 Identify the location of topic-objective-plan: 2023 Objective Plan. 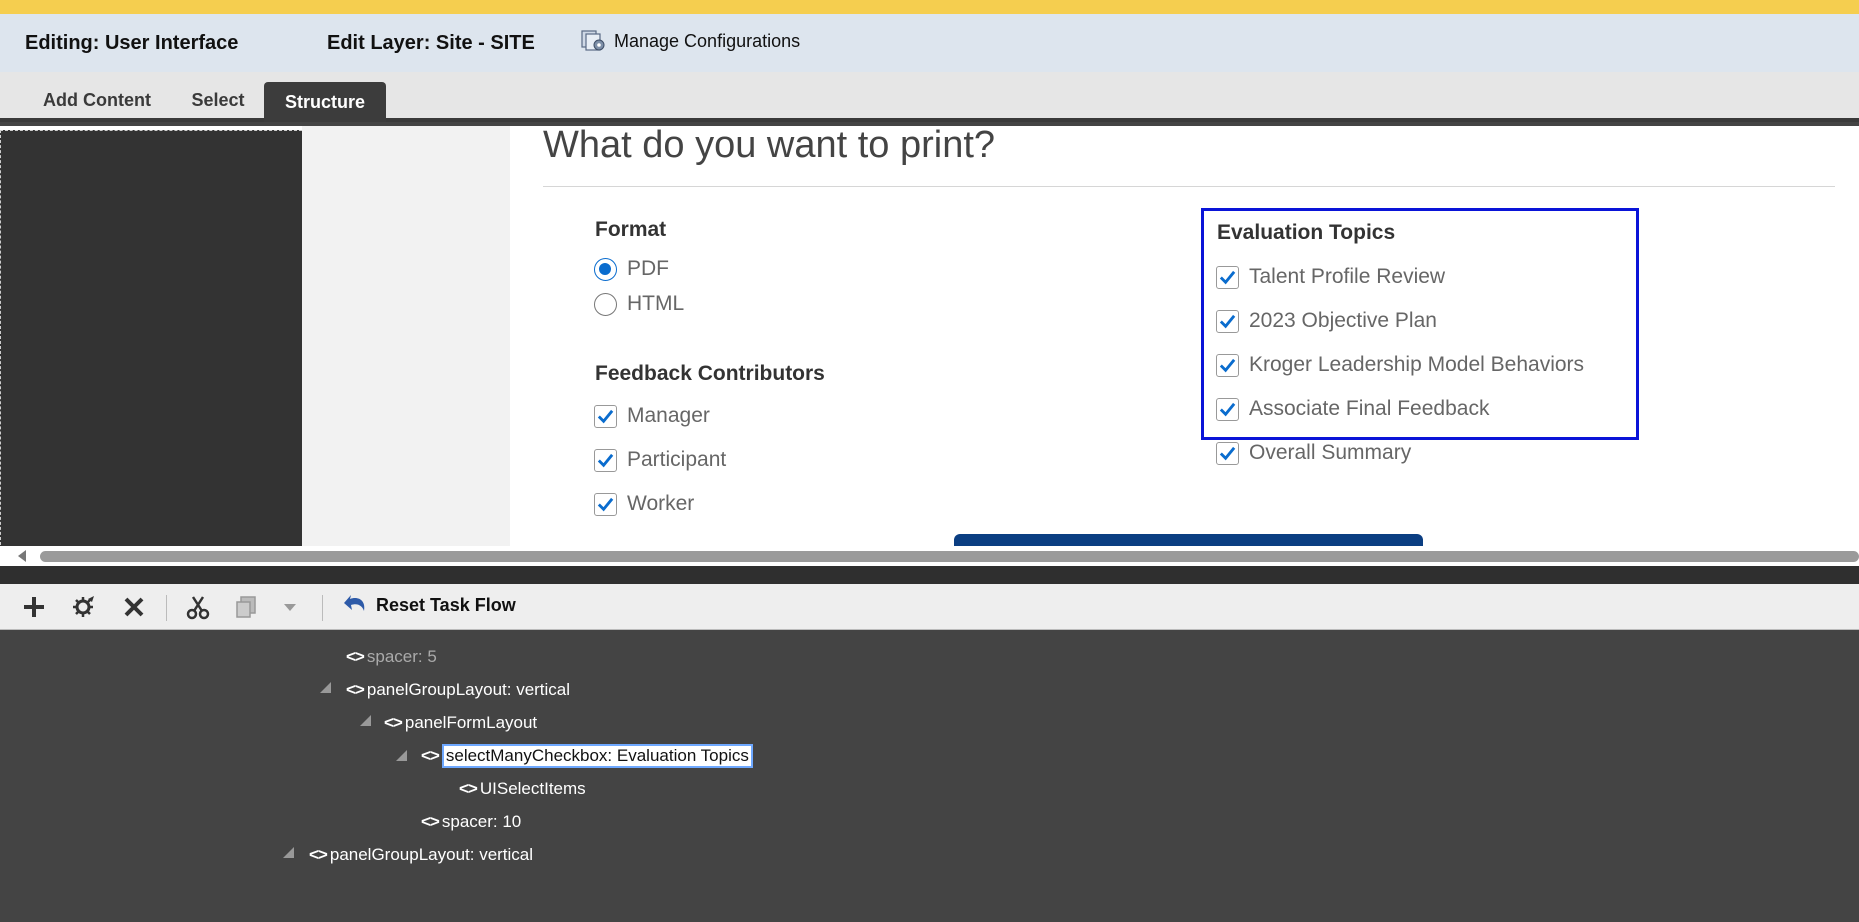
(1326, 321).